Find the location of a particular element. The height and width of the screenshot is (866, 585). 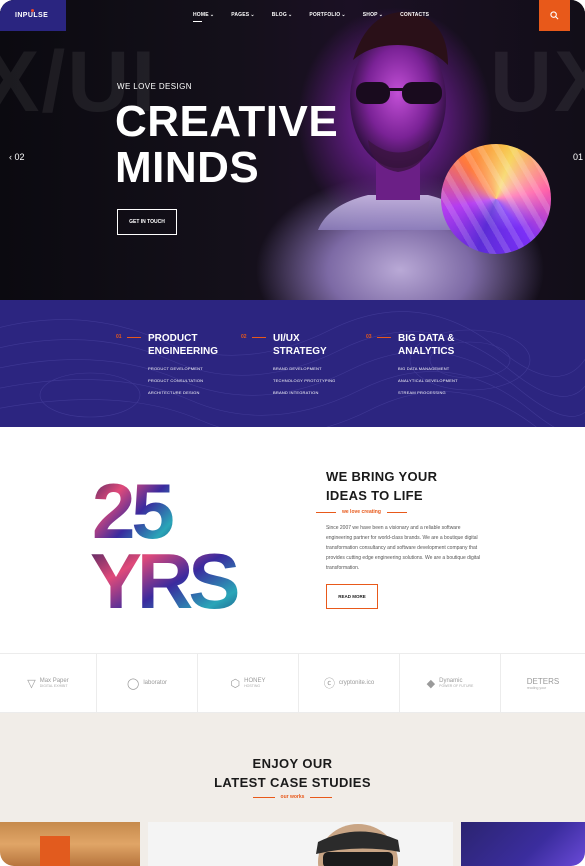

menu-item-label: PORTFOLIO is located at coordinates (325, 15).